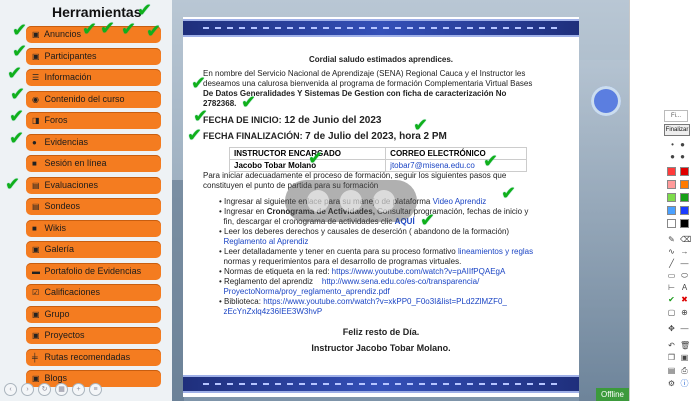 This screenshot has width=697, height=401. What do you see at coordinates (93, 56) in the screenshot?
I see `sidebar-item-participantes: ▣ Participantes` at bounding box center [93, 56].